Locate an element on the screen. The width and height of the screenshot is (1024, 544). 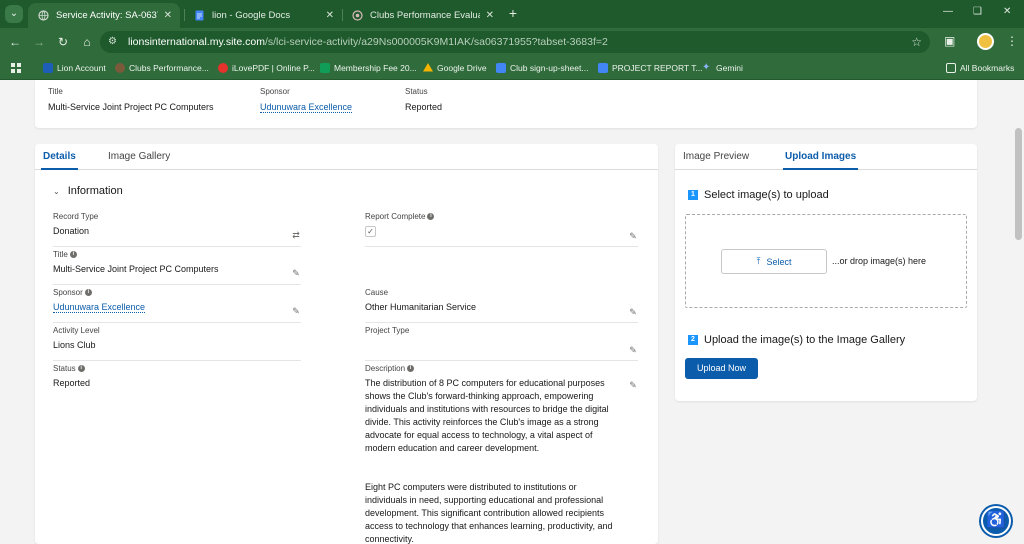
kebab-menu-icon: ⋮ is located at coordinates (1012, 41).